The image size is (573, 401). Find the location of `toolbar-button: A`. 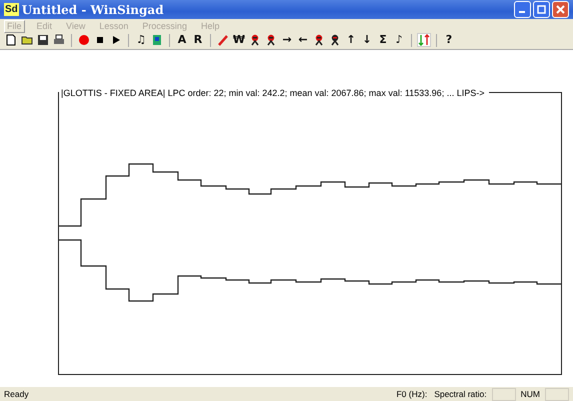

toolbar-button: A is located at coordinates (182, 40).